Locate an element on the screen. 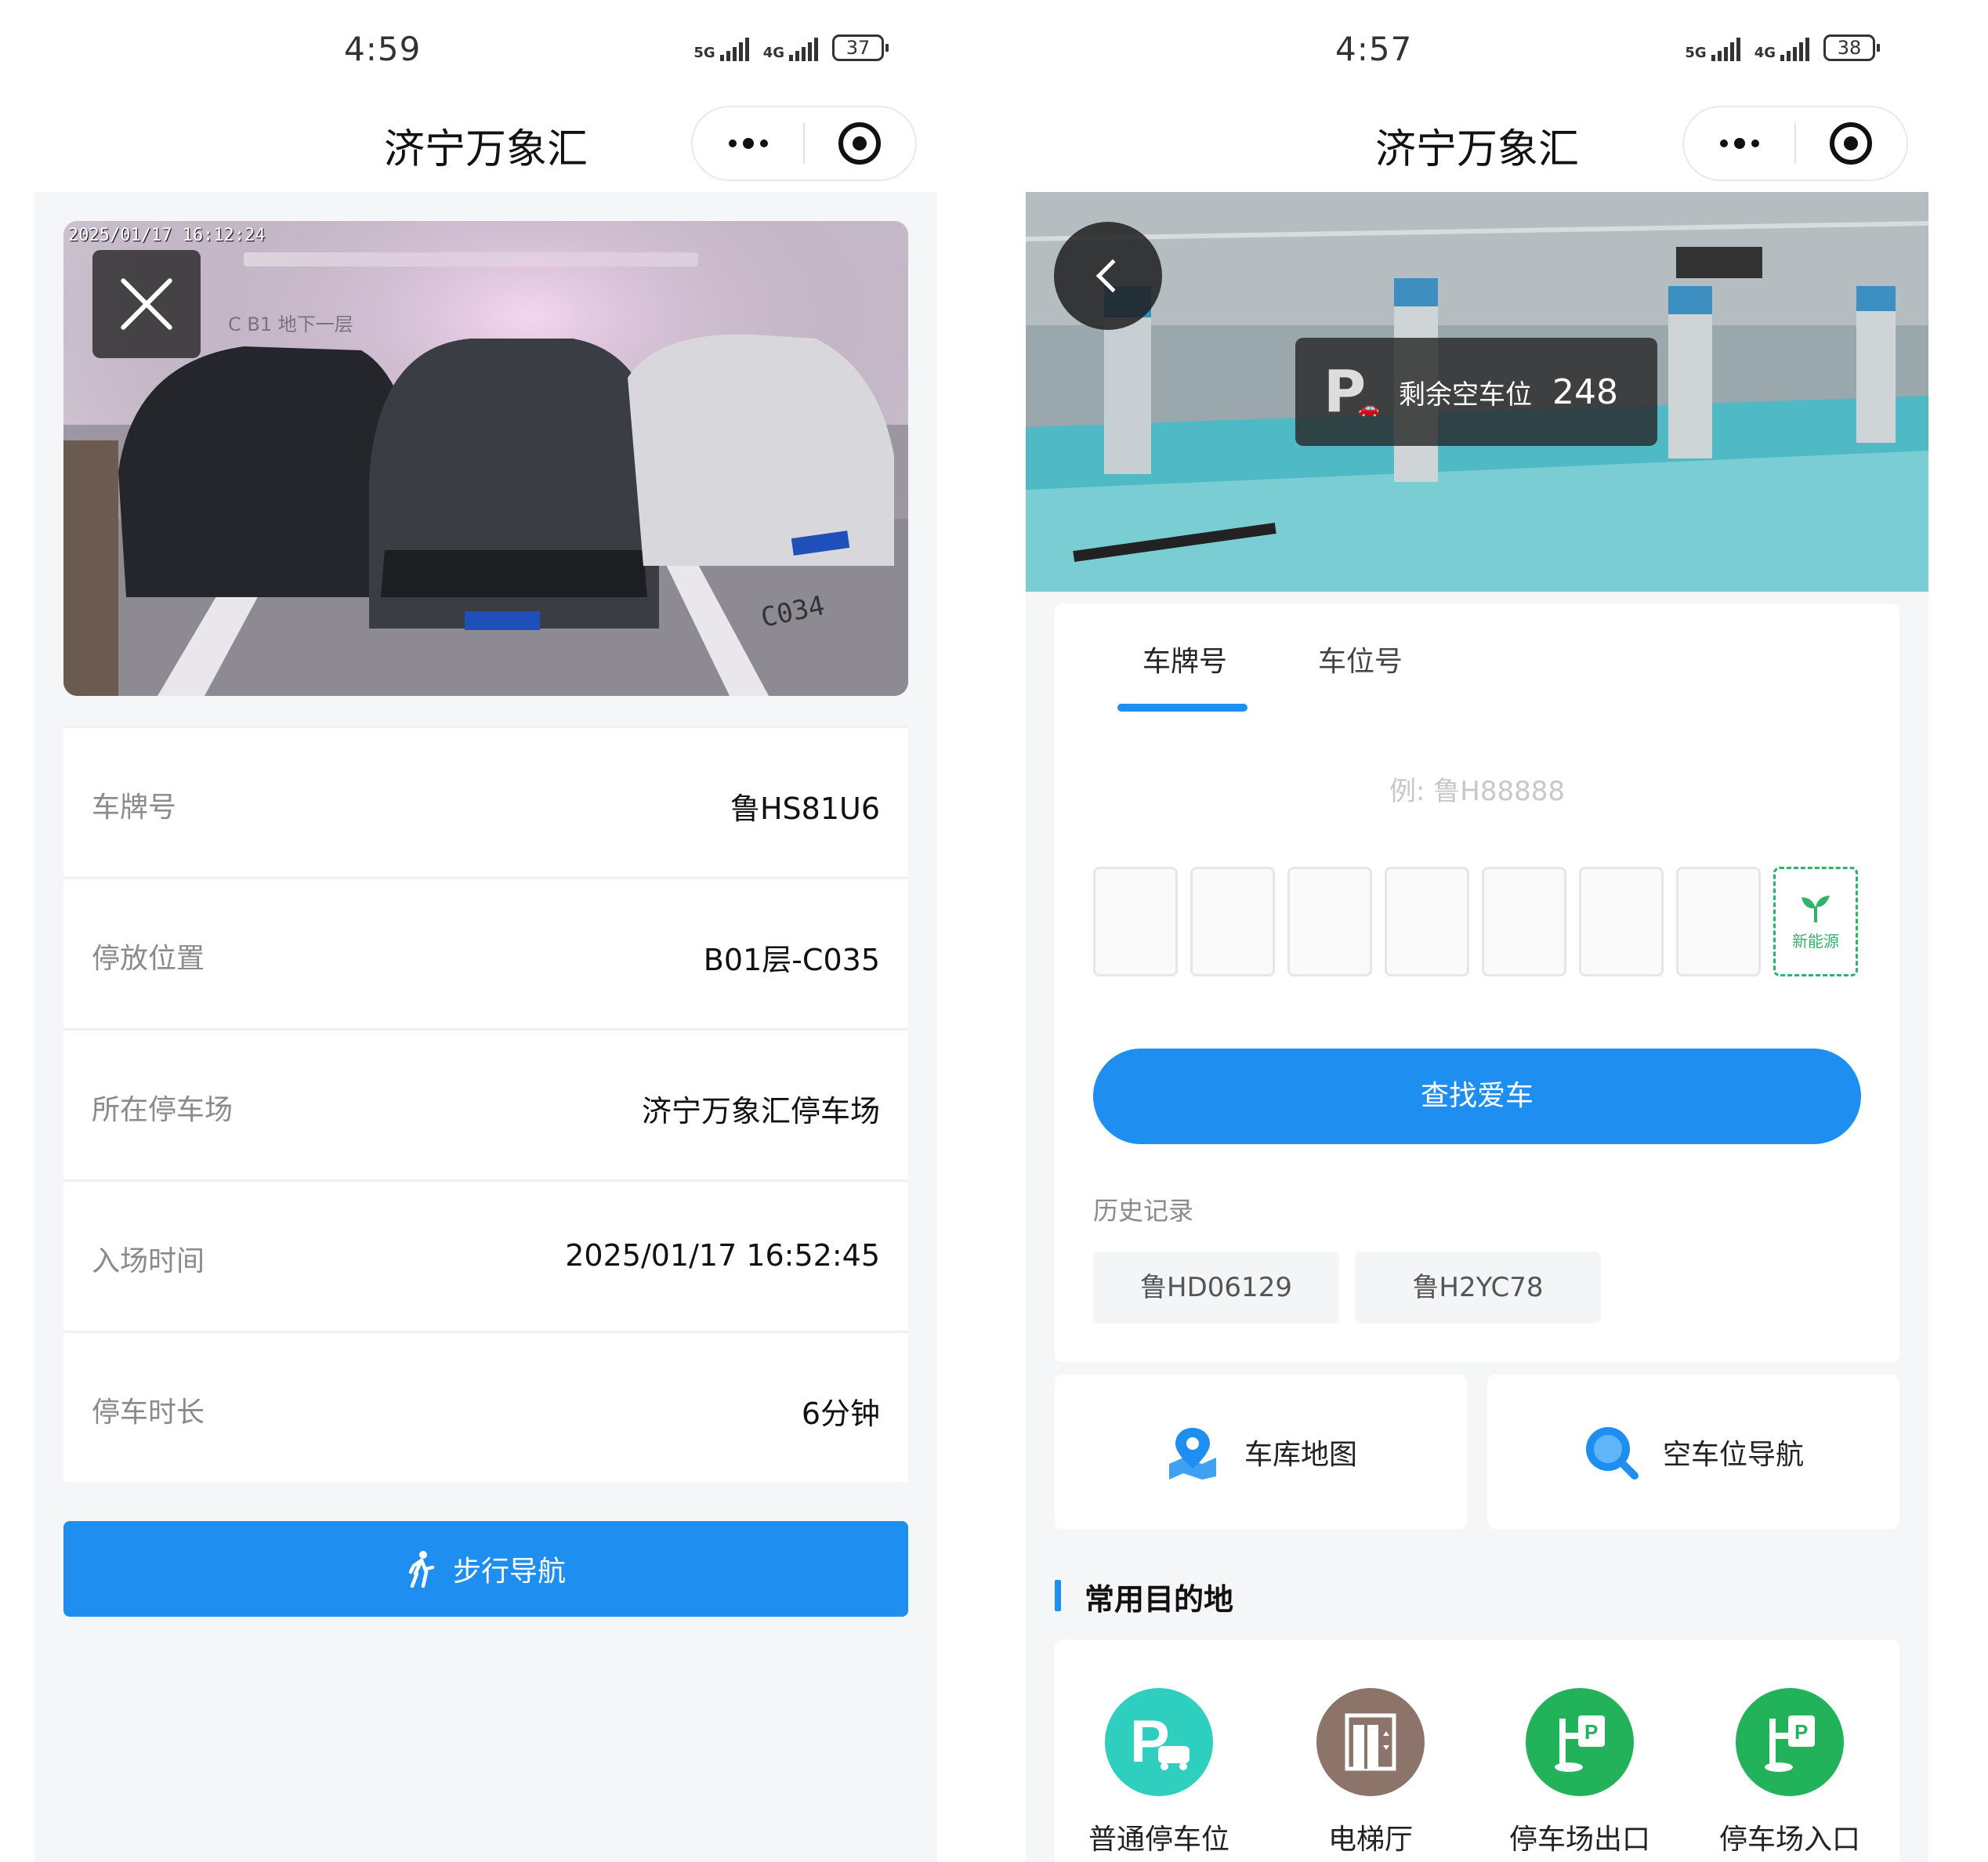 The height and width of the screenshot is (1862, 1988). info-row-plate: 车牌号 鲁HS81U6 is located at coordinates (485, 801).